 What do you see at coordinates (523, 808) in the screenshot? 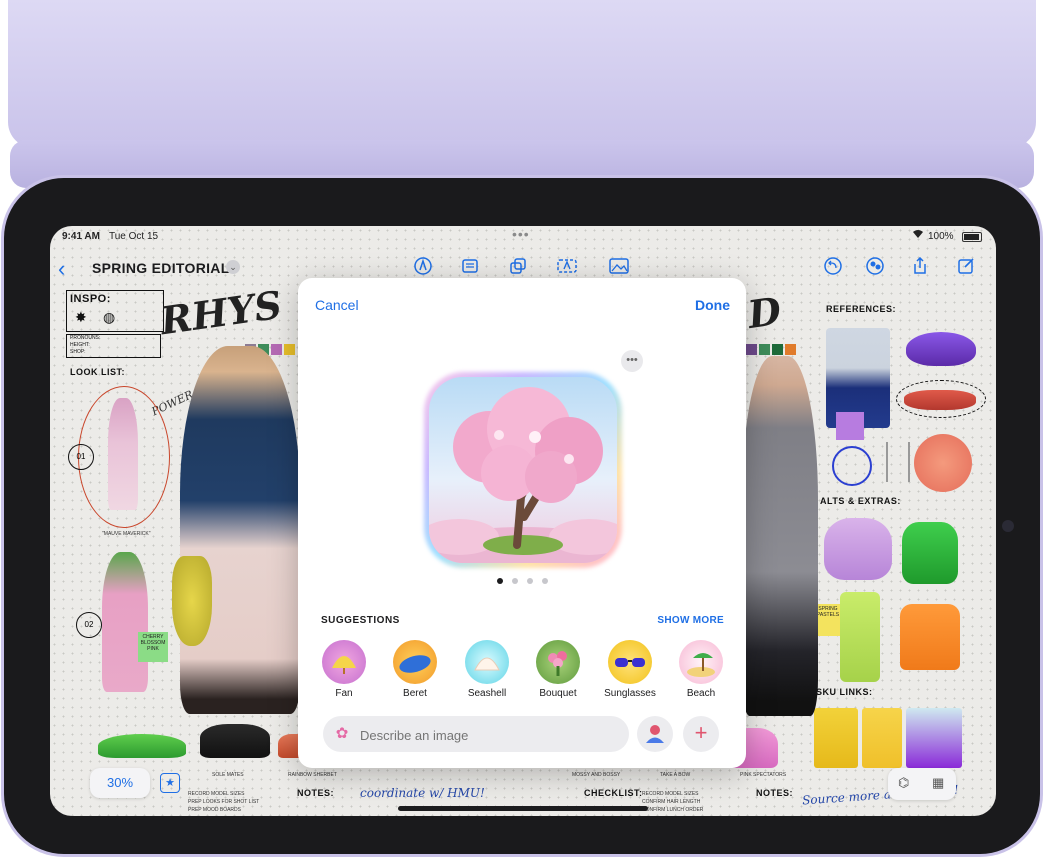
I see `home-indicator` at bounding box center [523, 808].